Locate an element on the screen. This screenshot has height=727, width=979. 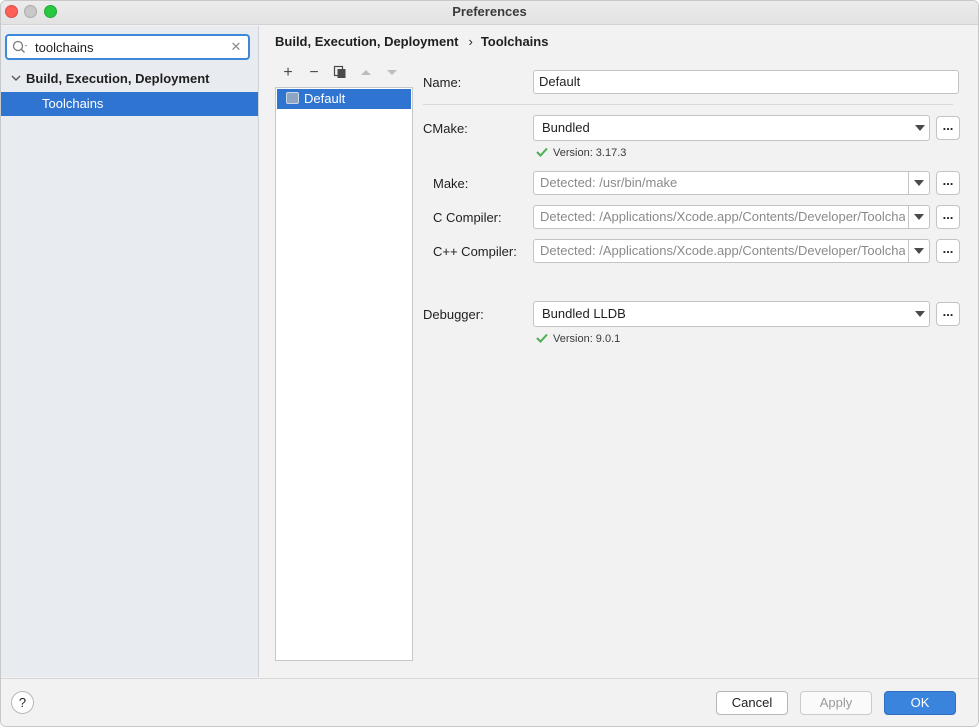
search-input is located at coordinates (130, 47).